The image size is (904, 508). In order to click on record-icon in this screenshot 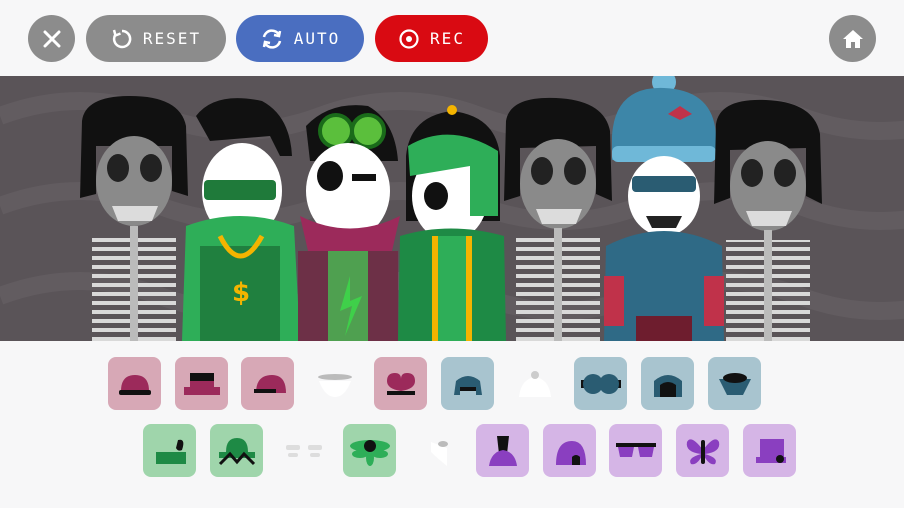, I will do `click(409, 38)`.